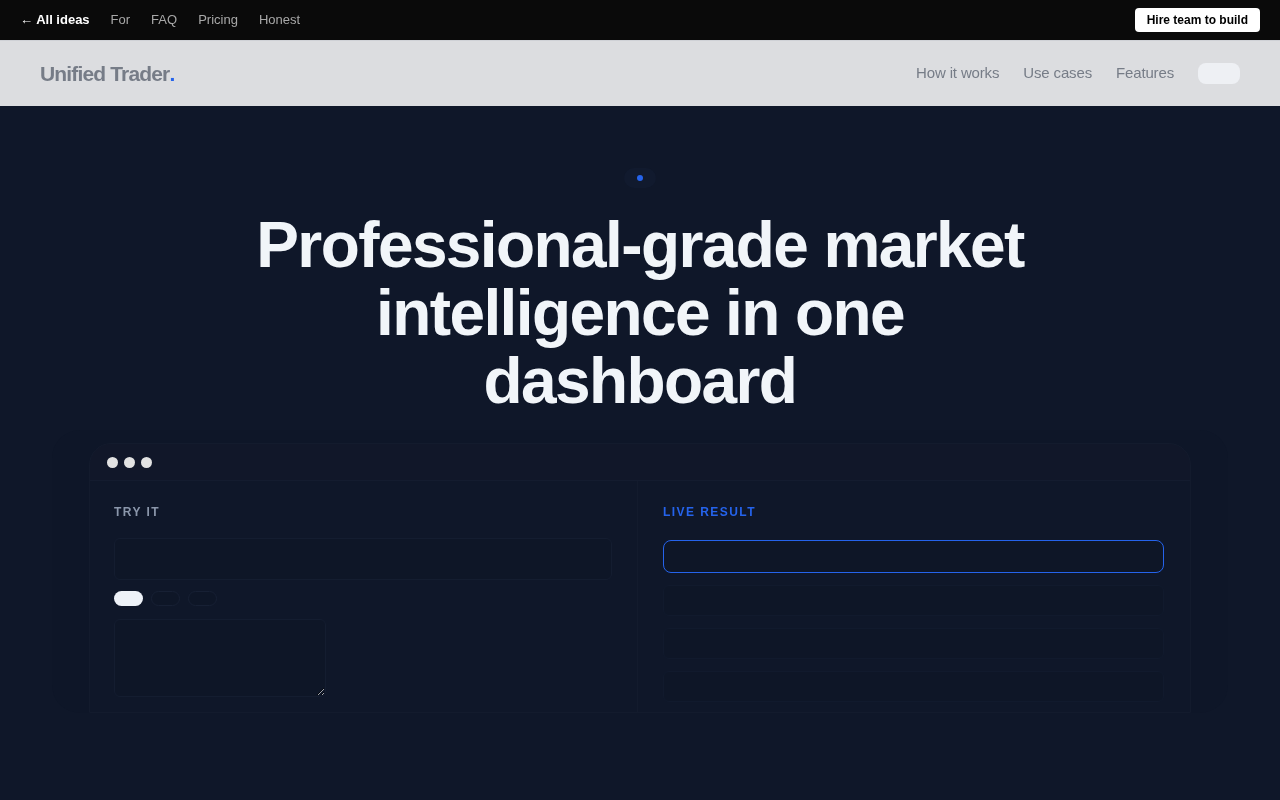  I want to click on text-area, so click(220, 658).